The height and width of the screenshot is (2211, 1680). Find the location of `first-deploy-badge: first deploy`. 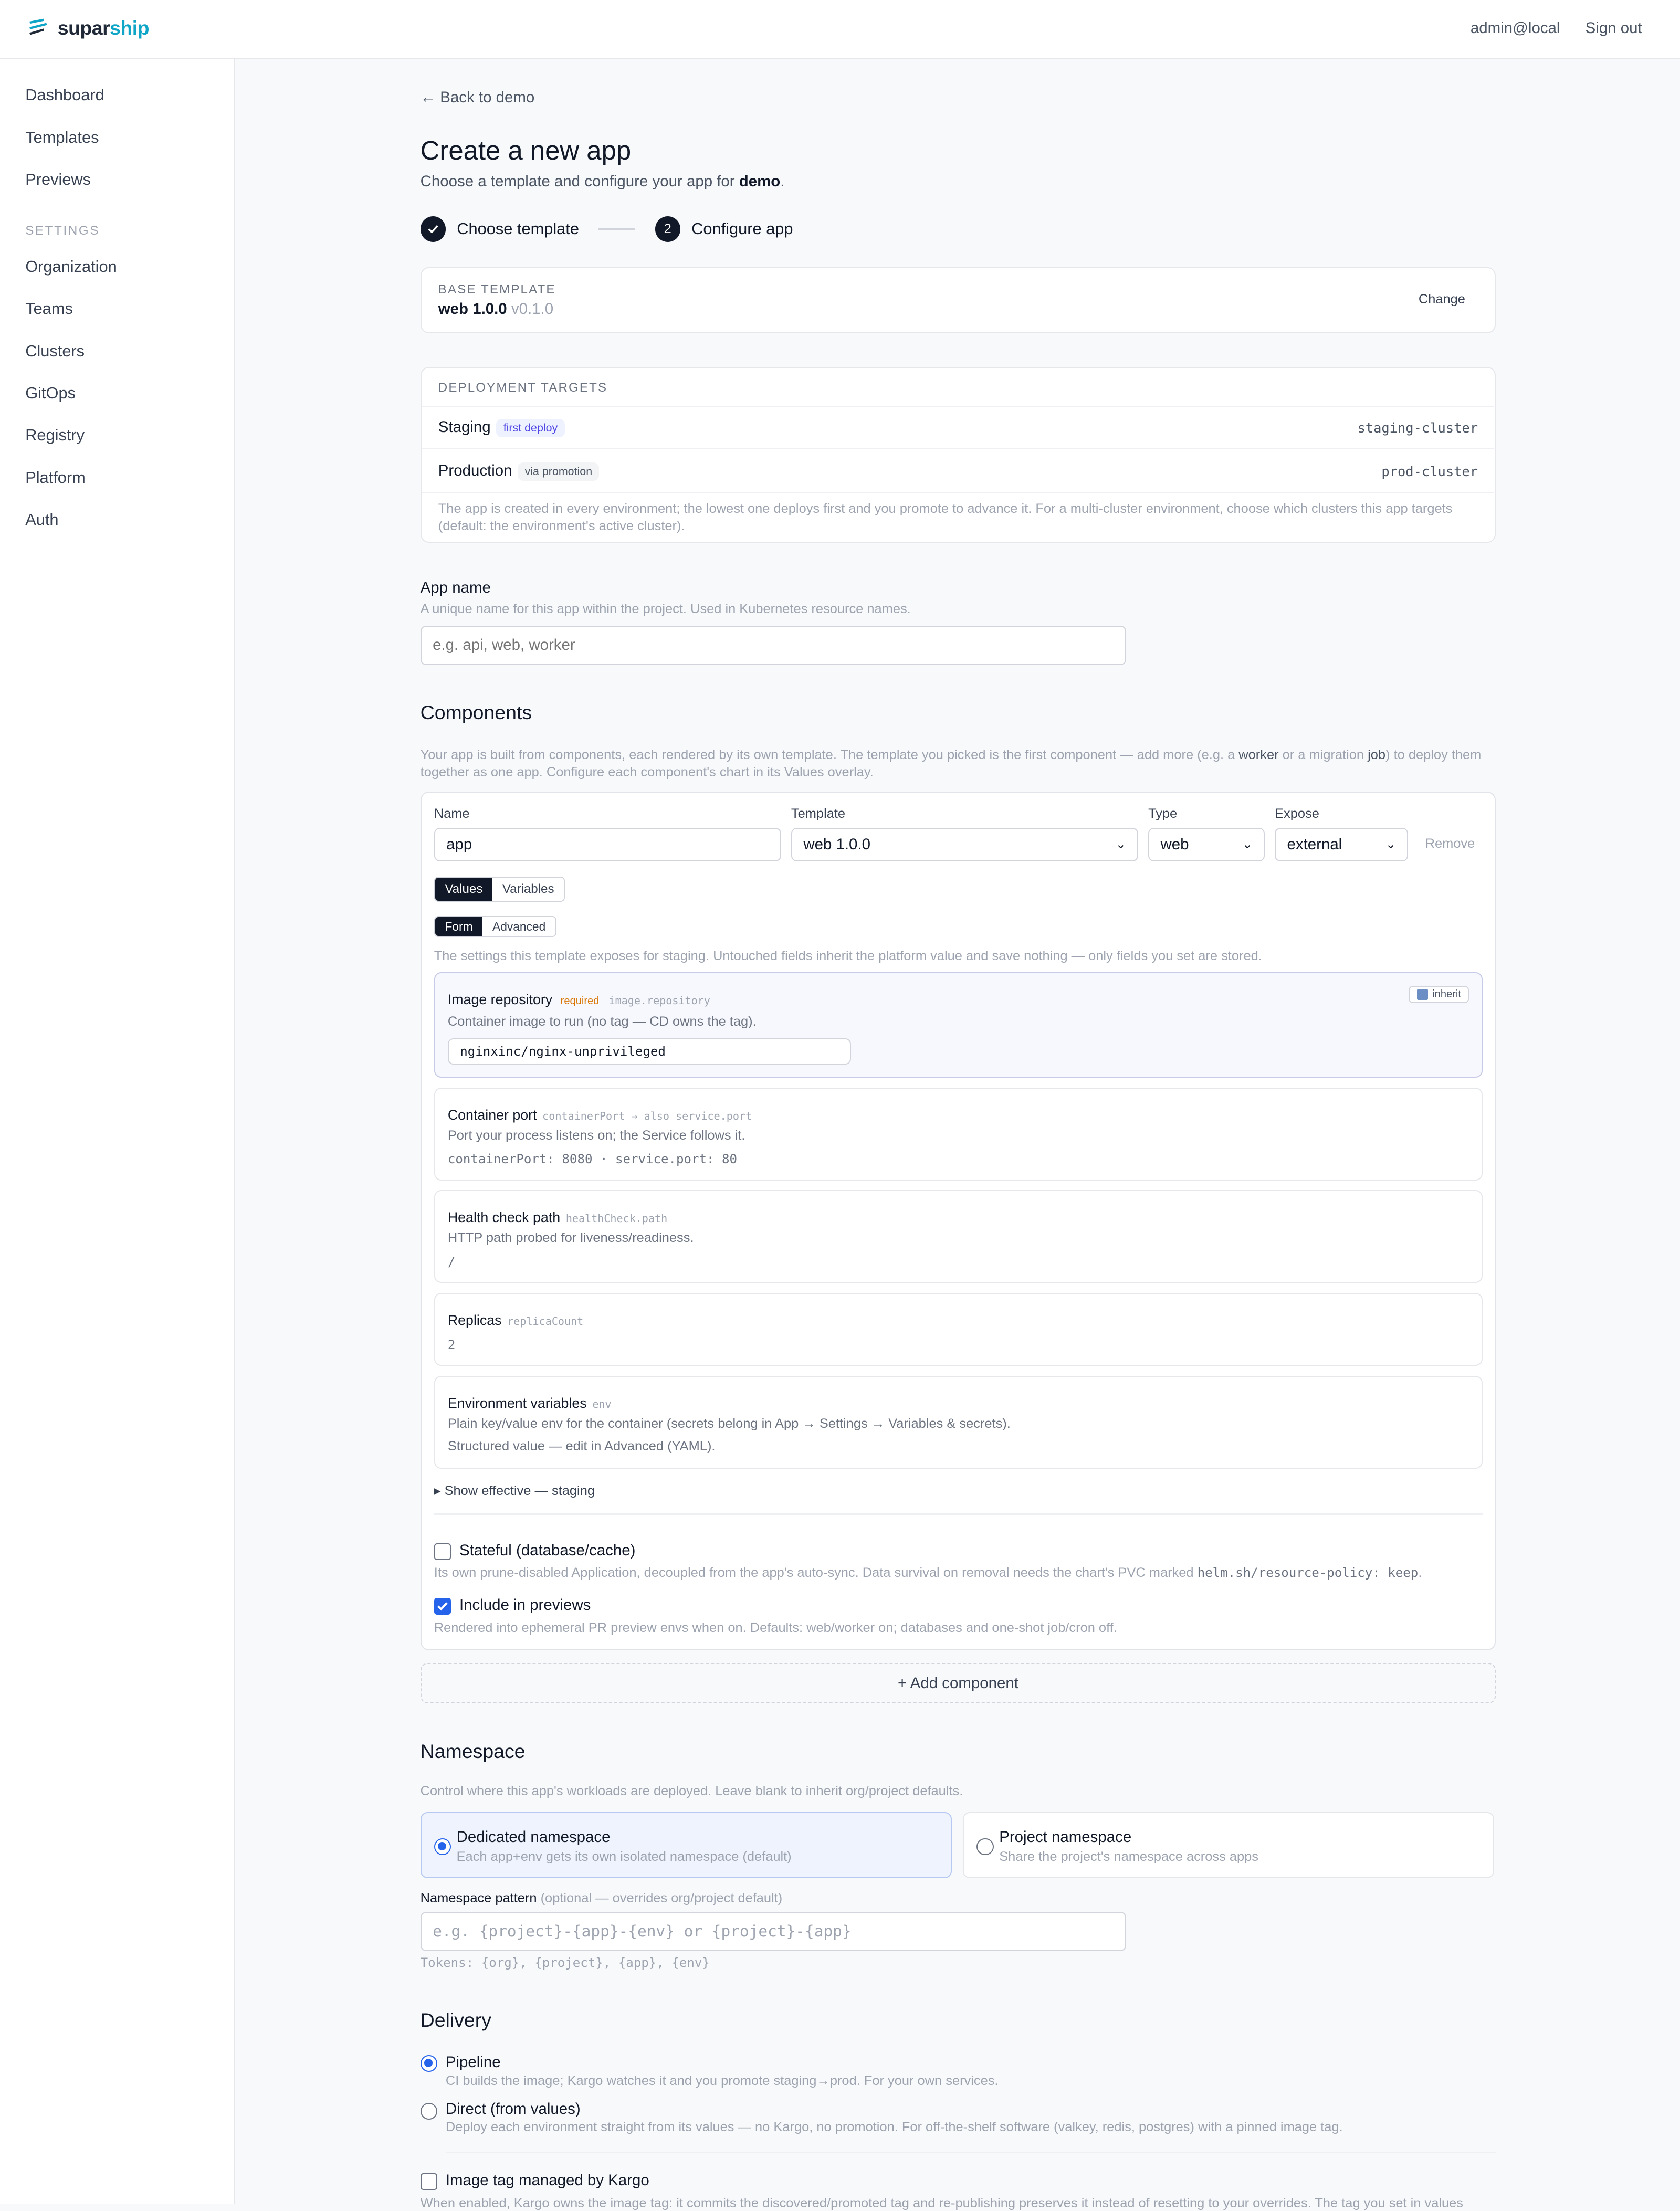

first-deploy-badge: first deploy is located at coordinates (530, 428).